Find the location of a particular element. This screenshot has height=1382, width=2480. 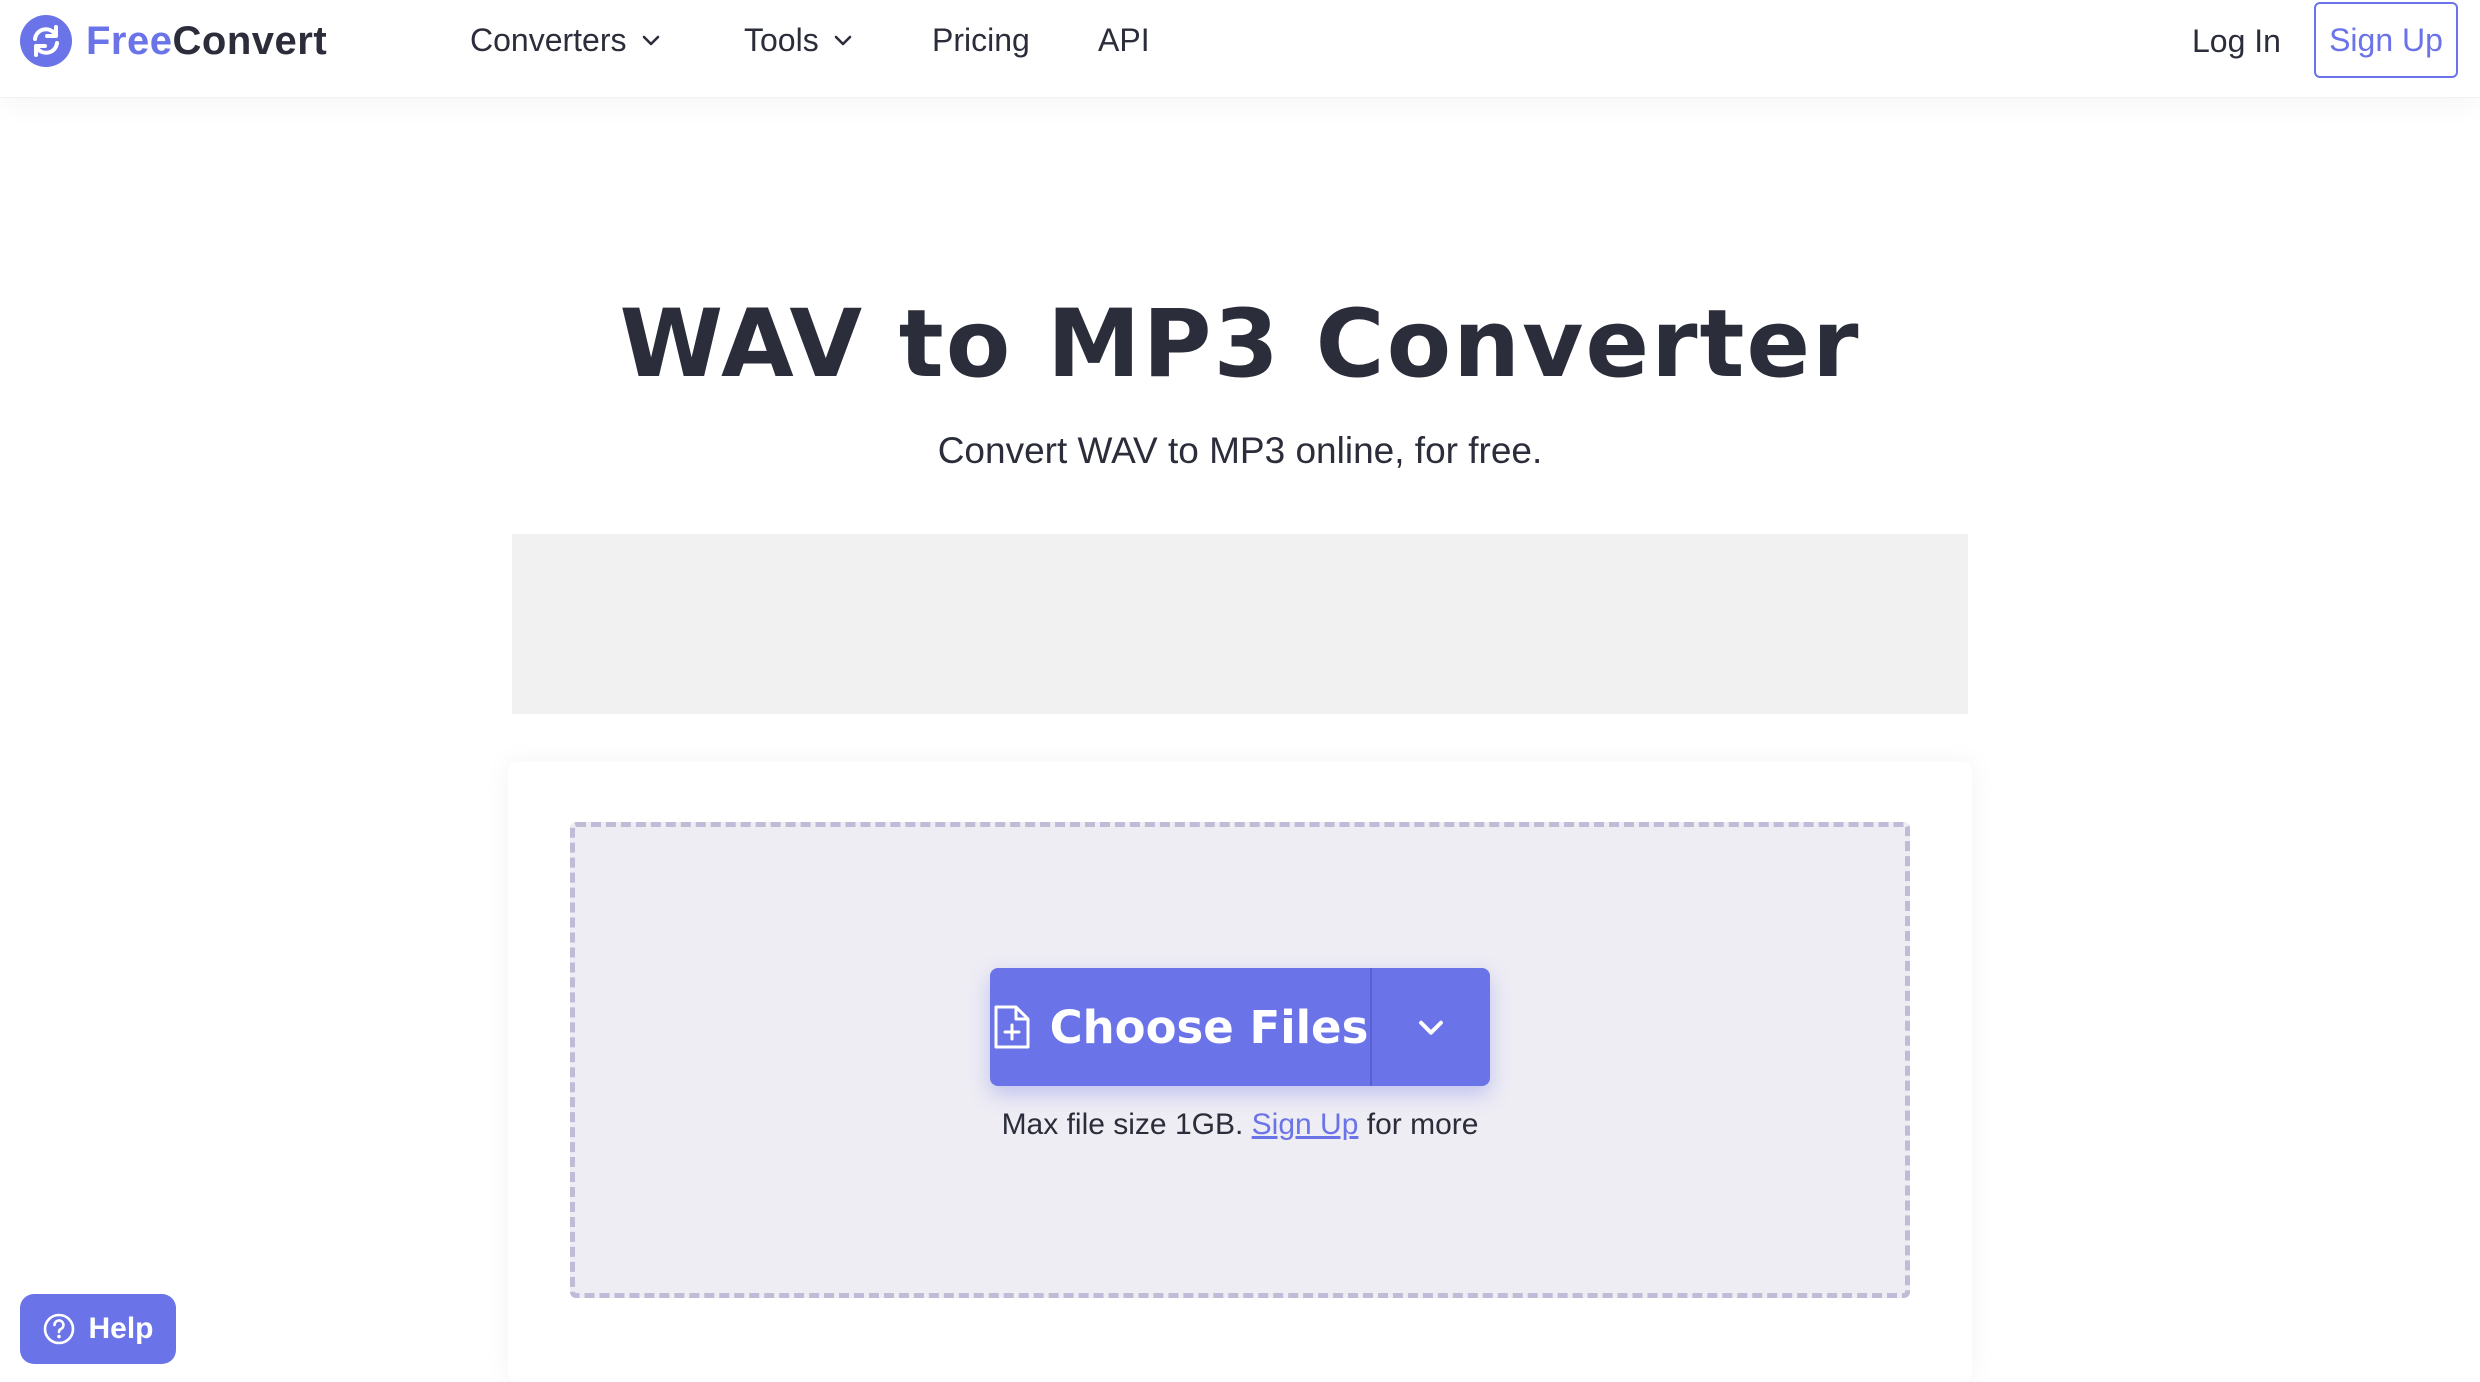

nav-tools: Tools is located at coordinates (799, 40).